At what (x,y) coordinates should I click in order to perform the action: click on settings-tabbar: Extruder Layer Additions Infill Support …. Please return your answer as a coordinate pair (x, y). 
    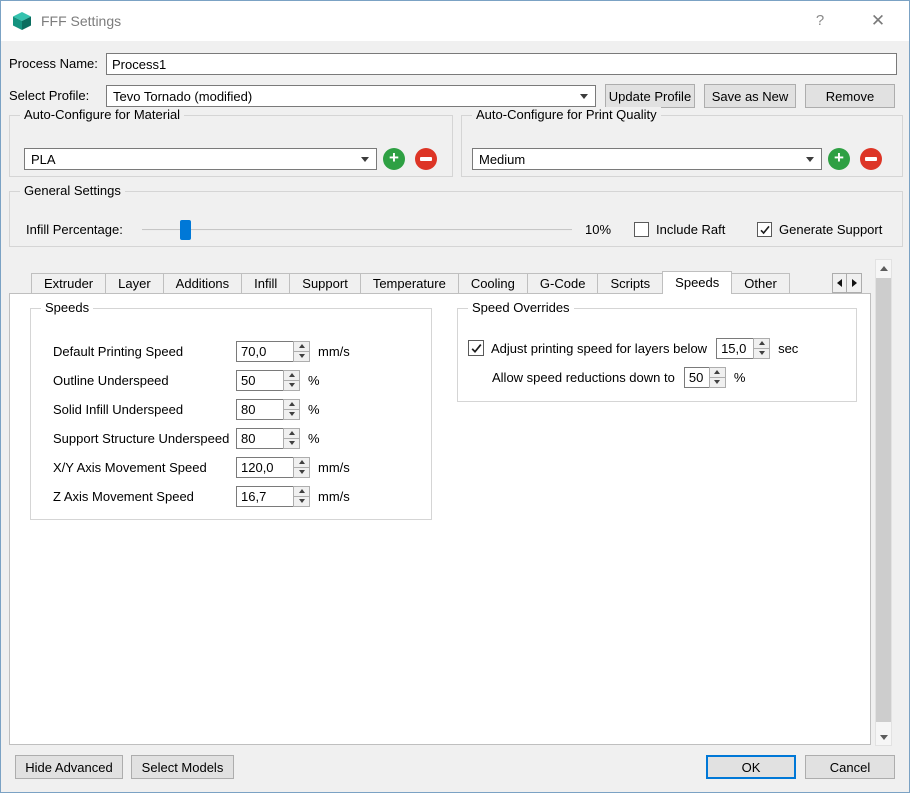
    Looking at the image, I should click on (410, 282).